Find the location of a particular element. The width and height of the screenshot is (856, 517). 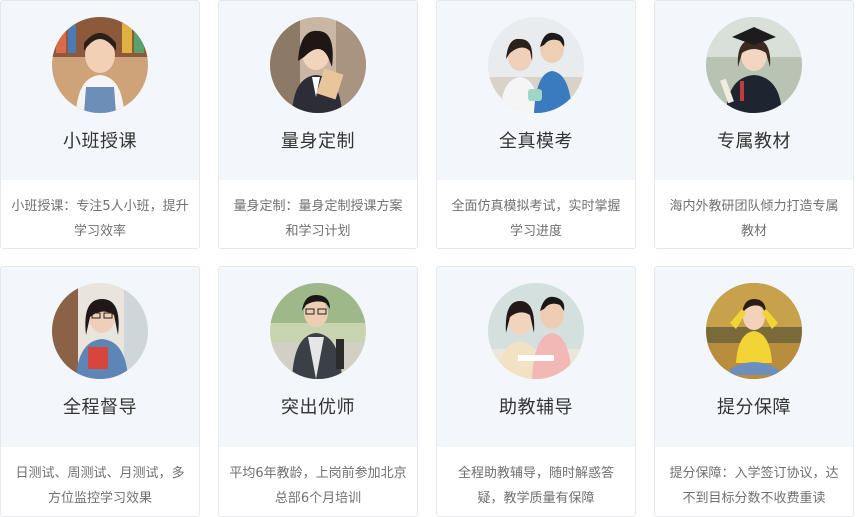

feature-card-exclusive-materials: 专属教材 海内外教研团队倾力打造专属教材 is located at coordinates (754, 124).